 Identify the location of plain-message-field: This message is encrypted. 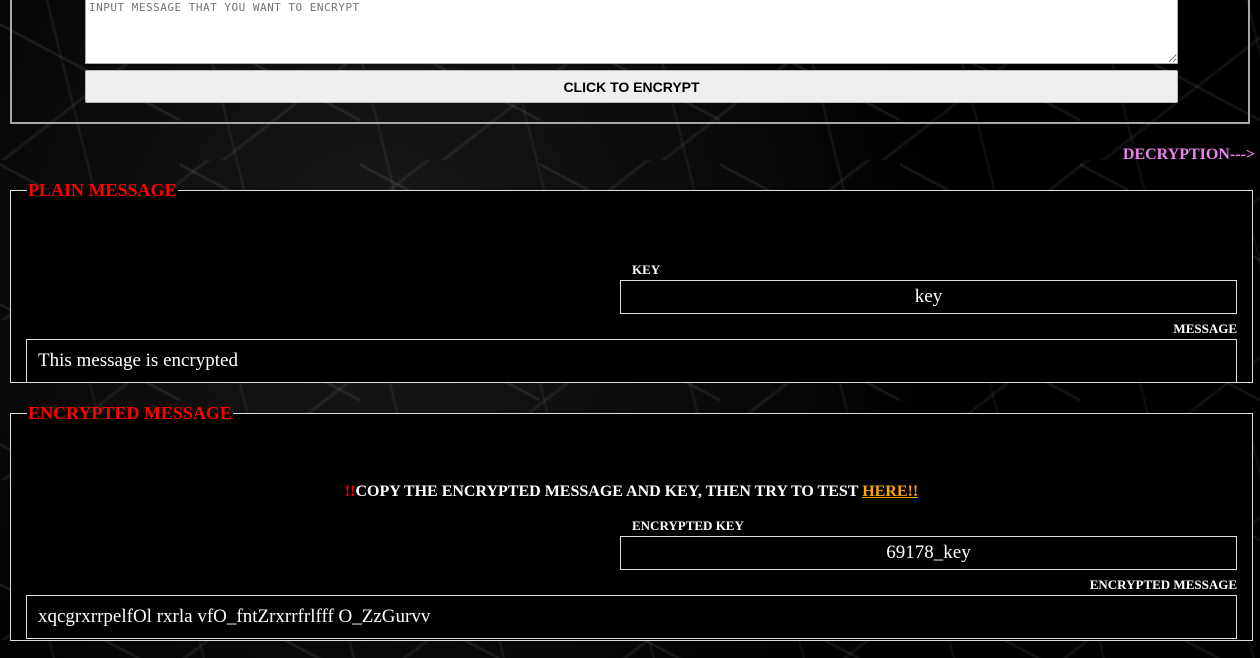
(631, 361).